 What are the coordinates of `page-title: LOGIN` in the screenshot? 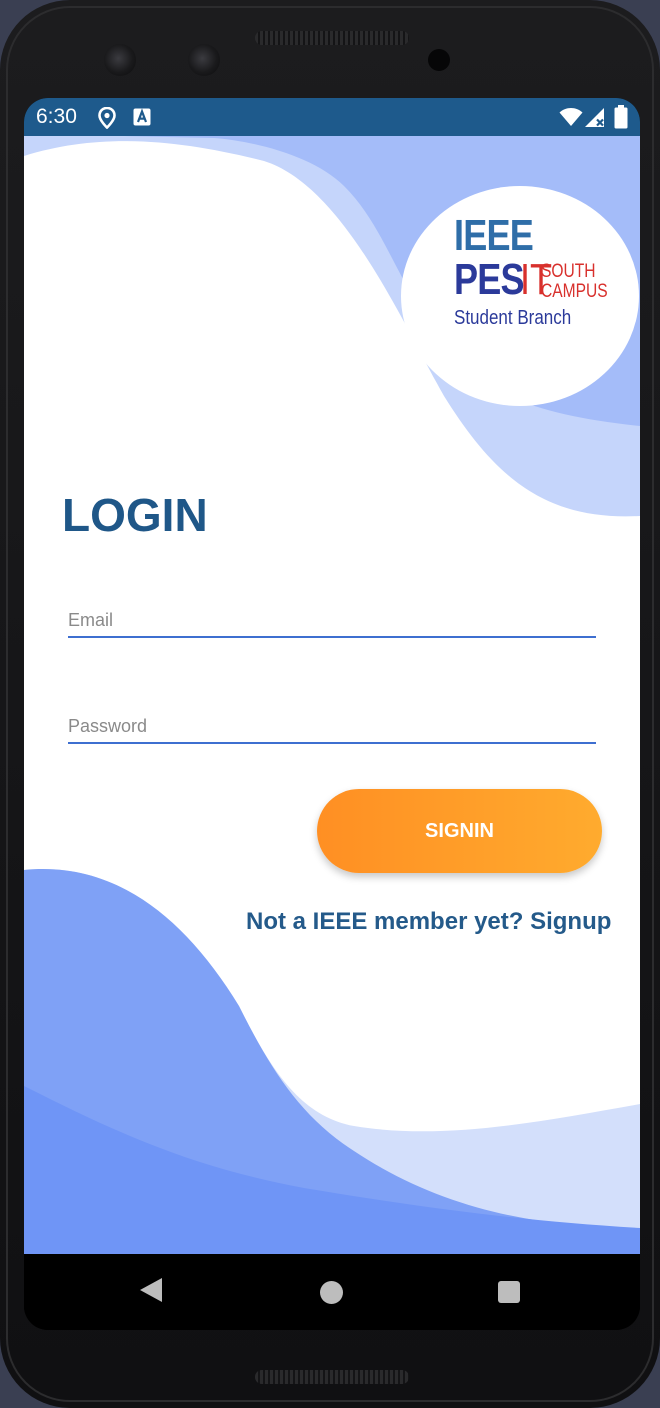 It's located at (135, 515).